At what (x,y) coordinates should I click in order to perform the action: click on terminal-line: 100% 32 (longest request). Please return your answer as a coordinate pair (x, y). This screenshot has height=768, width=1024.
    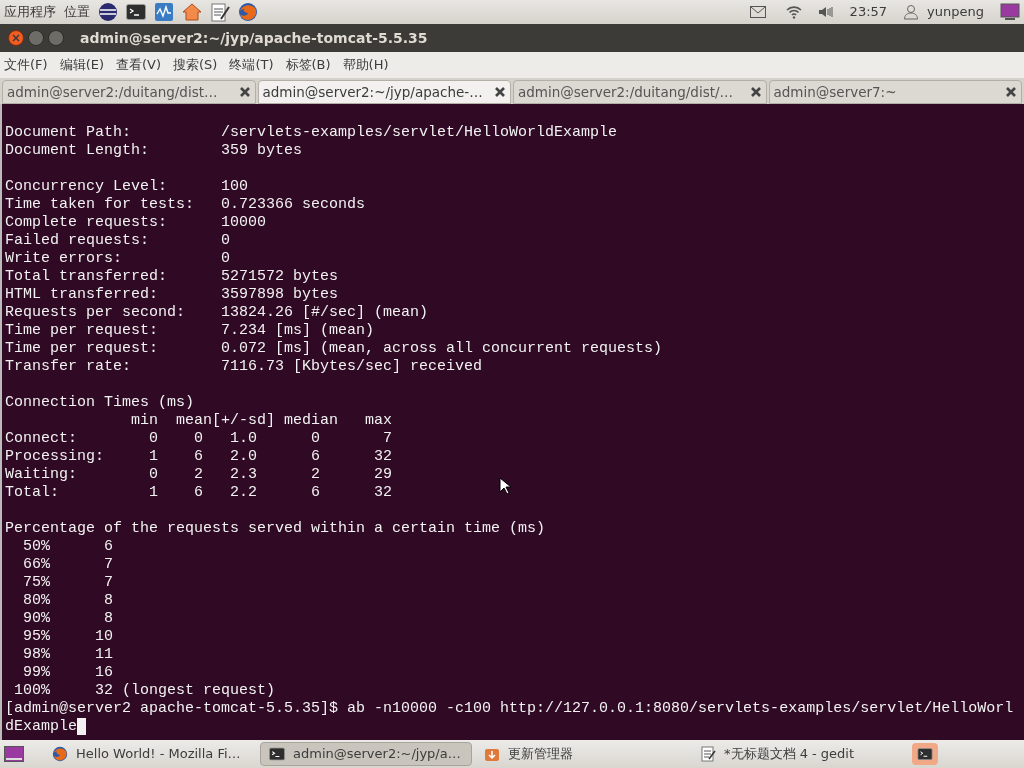
    Looking at the image, I should click on (144, 691).